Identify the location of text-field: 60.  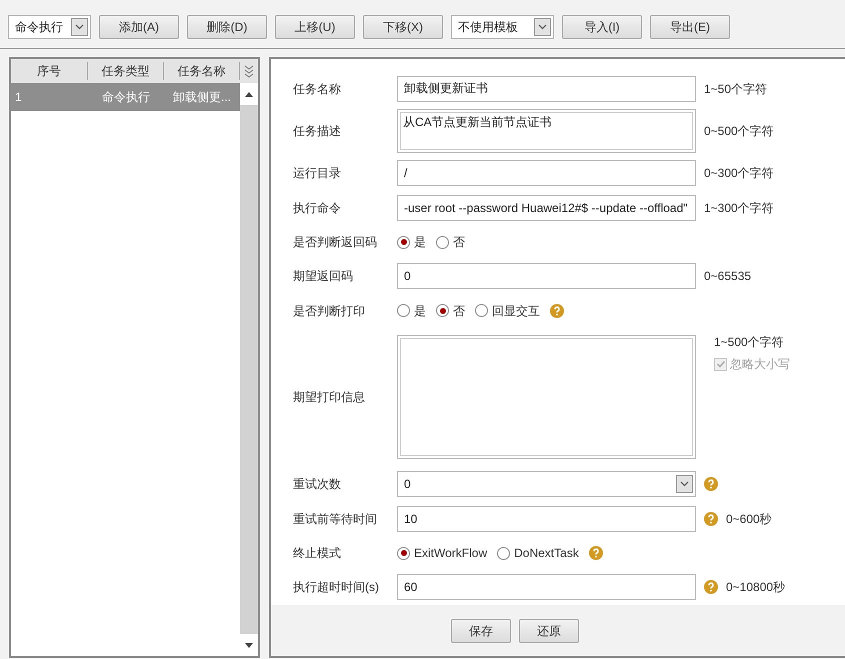
(546, 587).